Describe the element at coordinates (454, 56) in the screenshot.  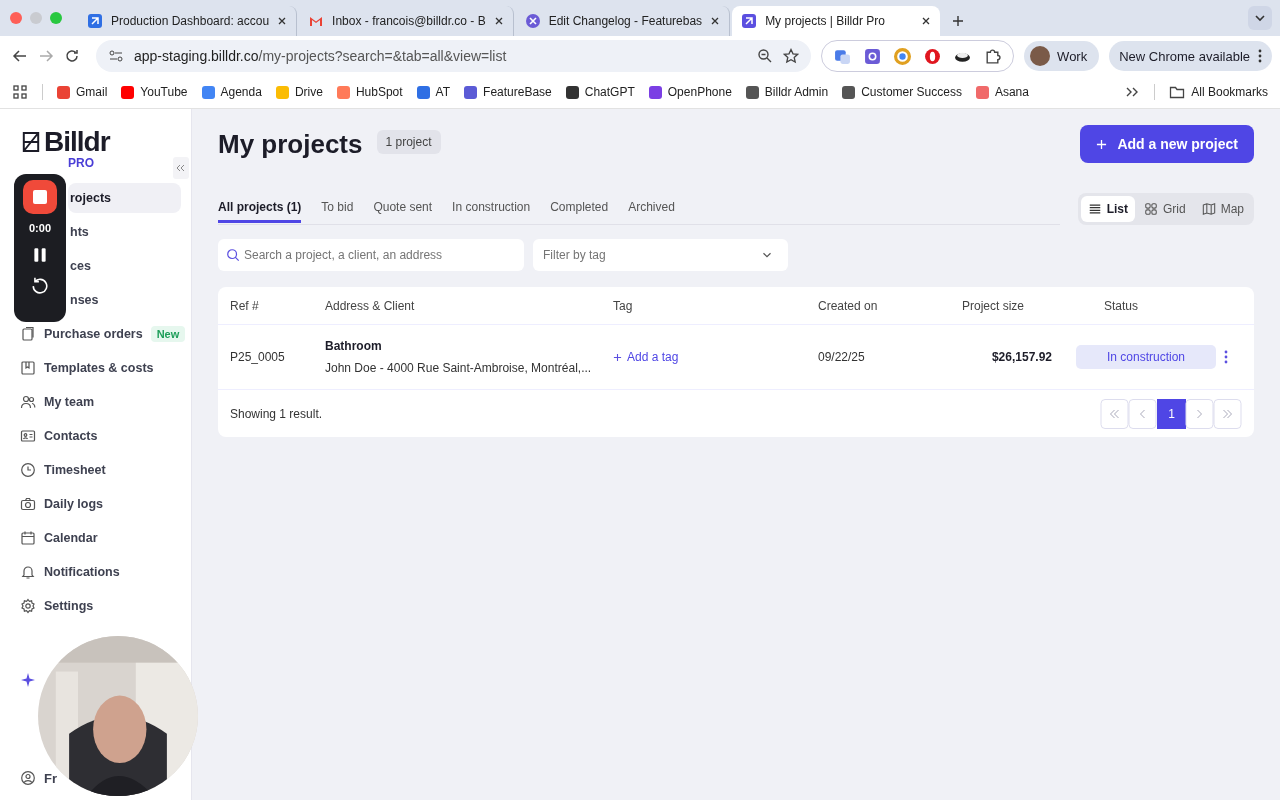
I see `address-bar: app-staging.billdr.co/my-projects?search=&tab=all&view=list` at that location.